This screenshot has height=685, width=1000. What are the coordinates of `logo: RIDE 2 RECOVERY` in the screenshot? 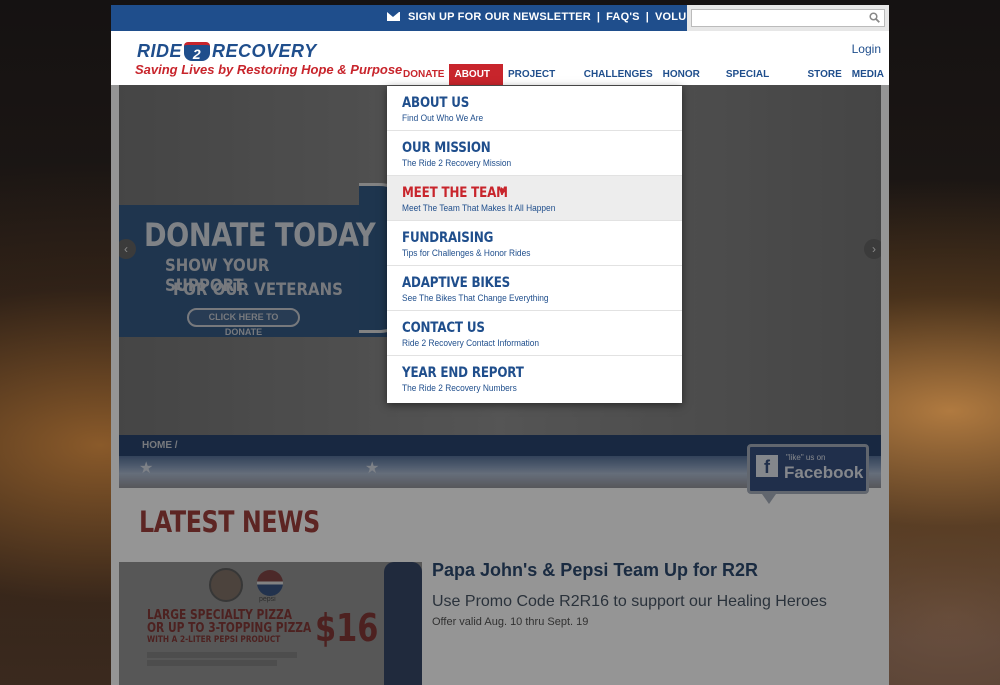 It's located at (254, 51).